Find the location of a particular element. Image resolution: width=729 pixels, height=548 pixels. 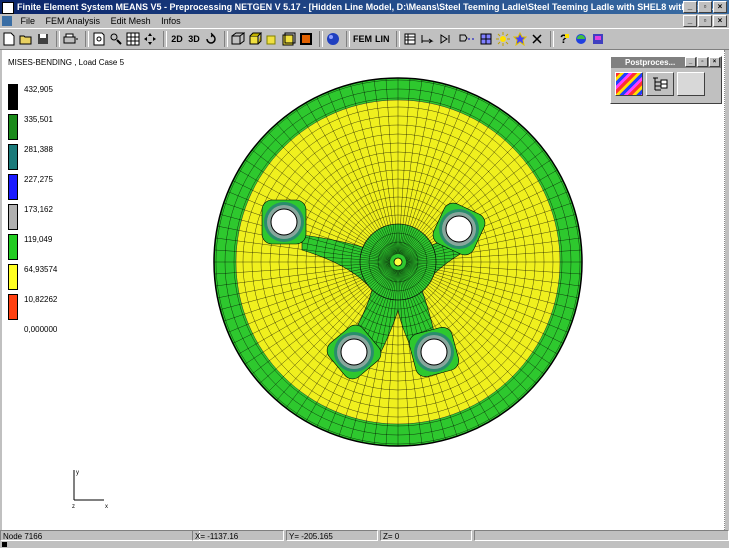

legend-value: 335,501 is located at coordinates (38, 119).